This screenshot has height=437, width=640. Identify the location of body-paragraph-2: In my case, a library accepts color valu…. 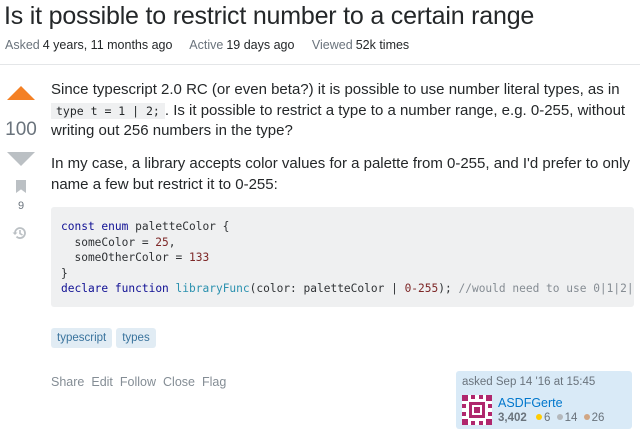
(340, 174).